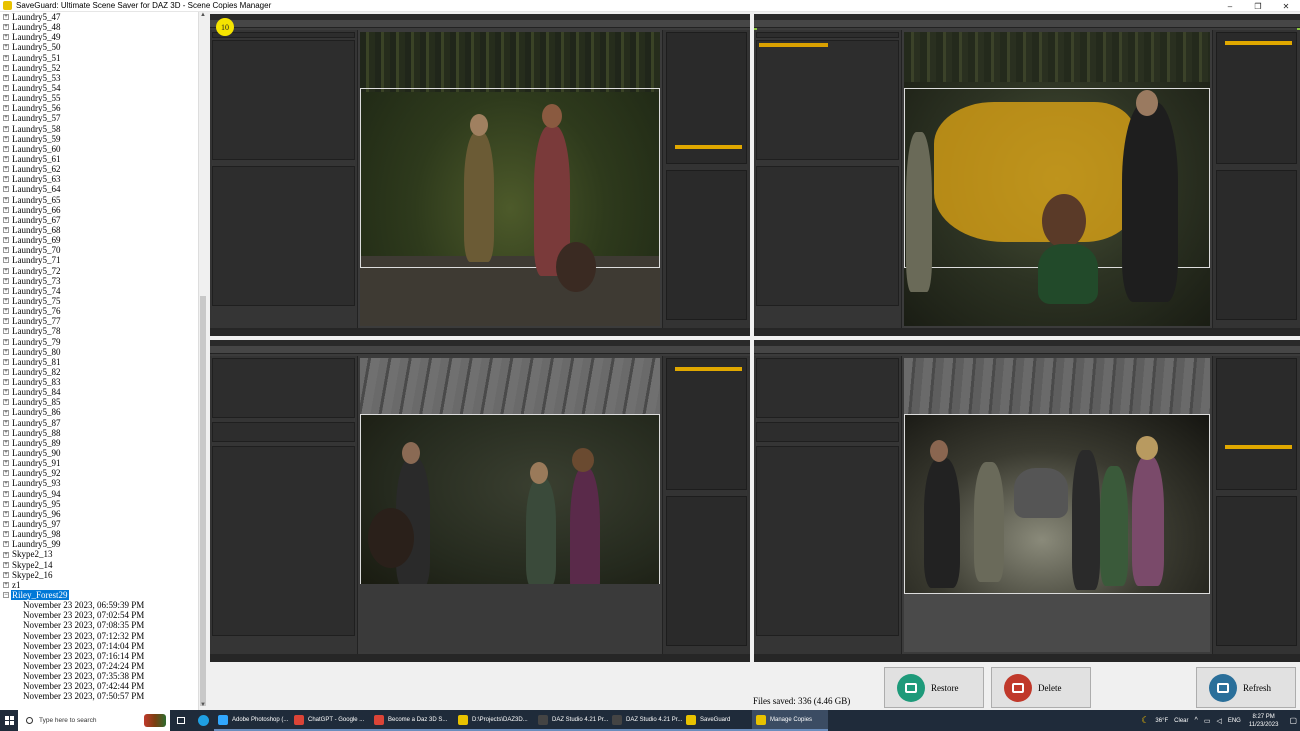 The height and width of the screenshot is (731, 1300). What do you see at coordinates (203, 501) in the screenshot?
I see `scrollbar-thumb` at bounding box center [203, 501].